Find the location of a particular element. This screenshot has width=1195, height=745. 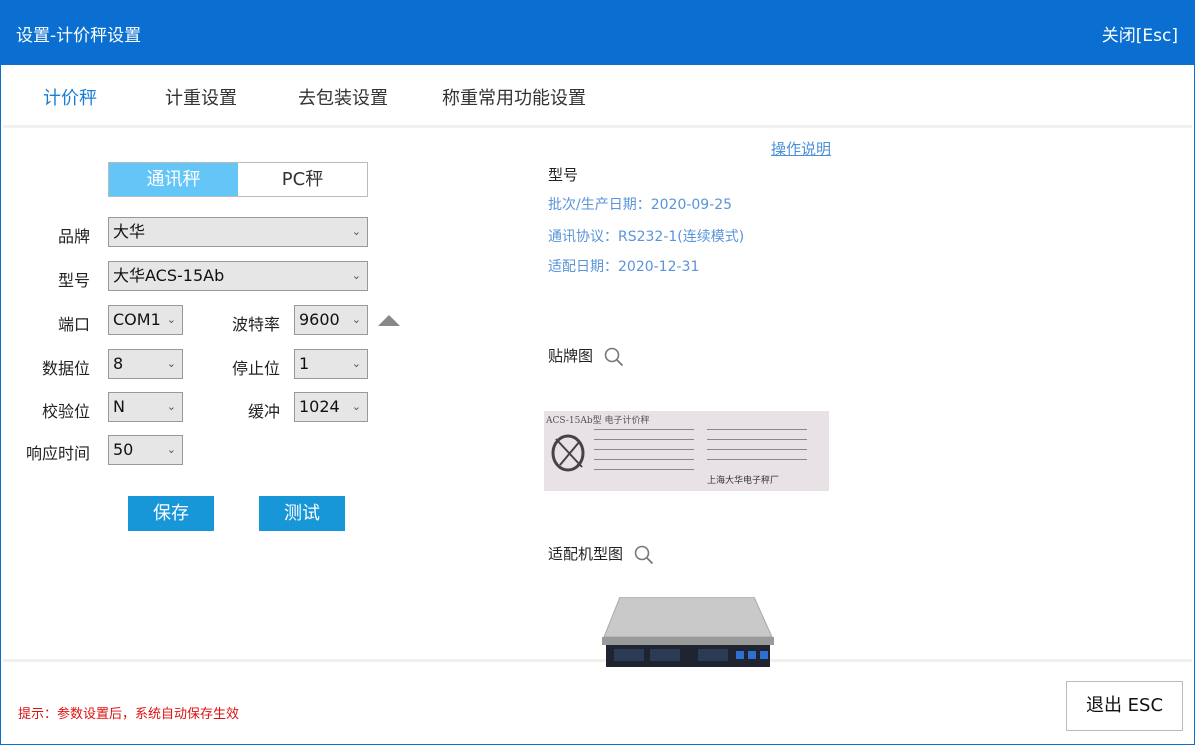

model-select: 大华ACS-15Ab ⌄ is located at coordinates (238, 276).